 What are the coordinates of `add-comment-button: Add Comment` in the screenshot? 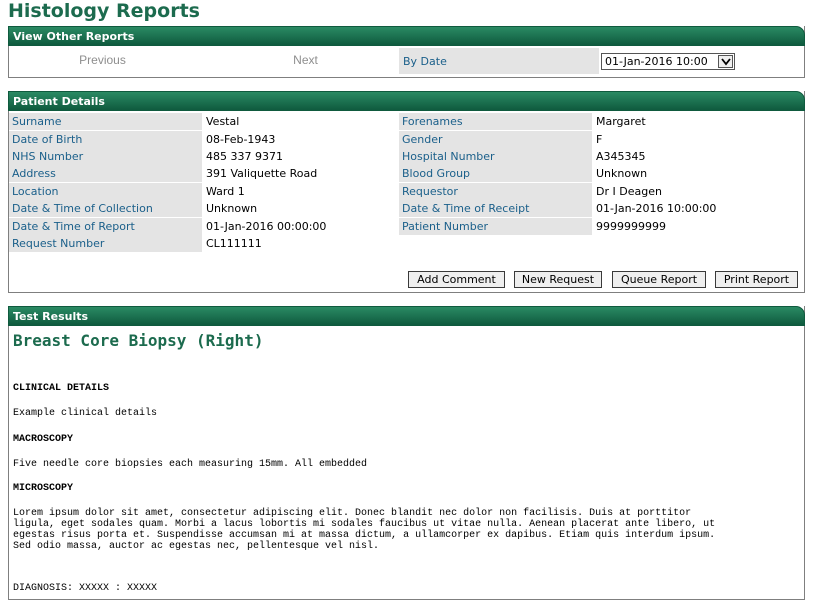 It's located at (456, 279).